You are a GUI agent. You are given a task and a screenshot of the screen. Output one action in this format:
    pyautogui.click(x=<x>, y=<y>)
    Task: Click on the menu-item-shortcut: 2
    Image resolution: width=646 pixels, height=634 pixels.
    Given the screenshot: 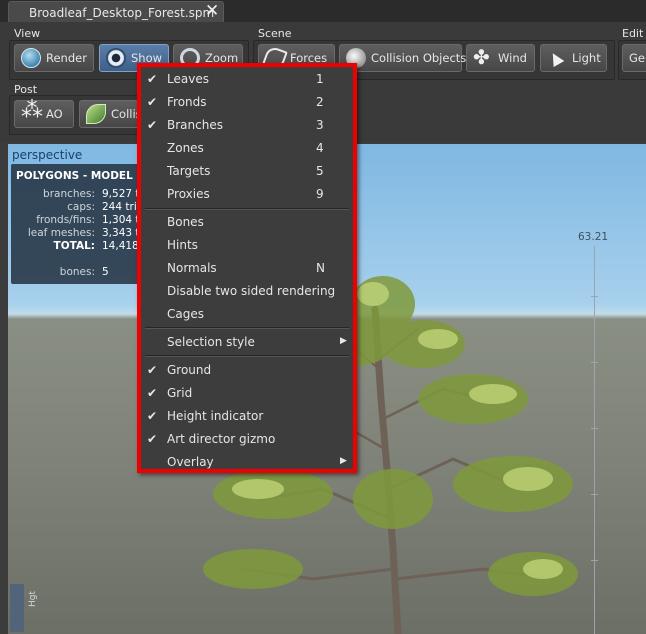 What is the action you would take?
    pyautogui.click(x=320, y=102)
    